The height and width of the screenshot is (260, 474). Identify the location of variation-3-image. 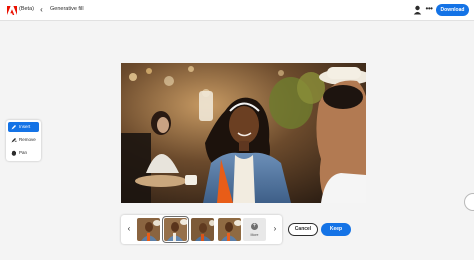
(202, 229).